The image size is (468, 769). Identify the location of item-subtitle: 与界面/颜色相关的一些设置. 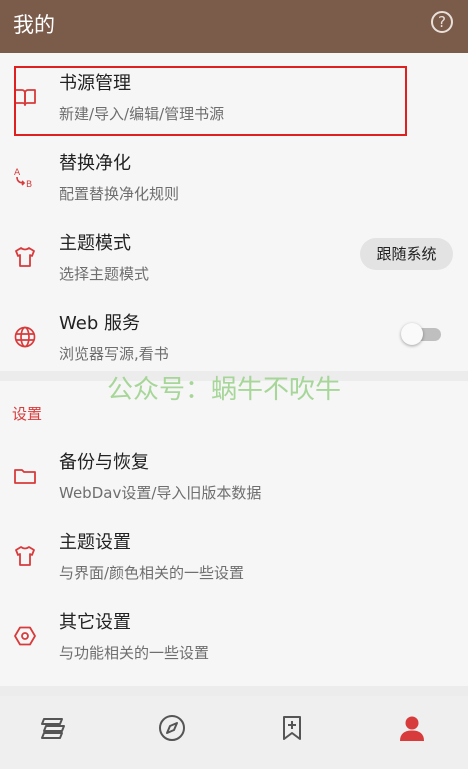
(152, 573).